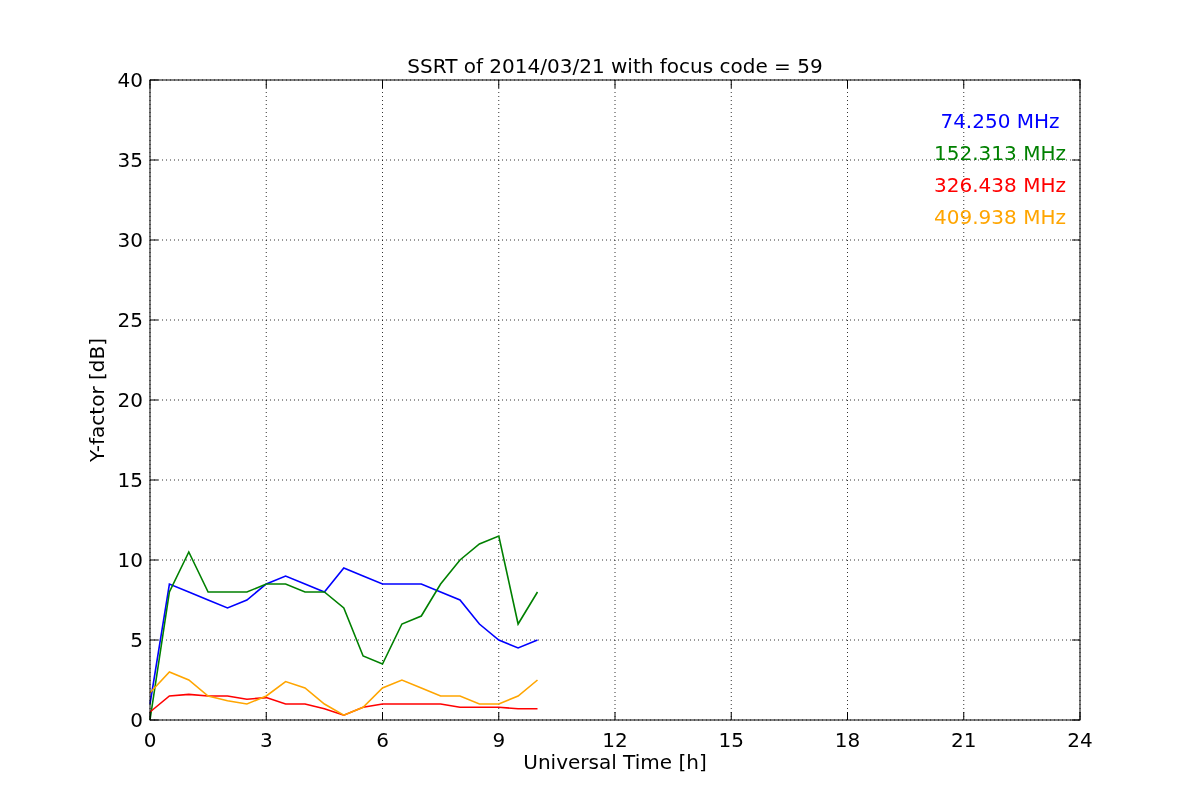 Image resolution: width=1200 pixels, height=800 pixels. What do you see at coordinates (1000, 121) in the screenshot?
I see `legend-label: 74.250 MHz` at bounding box center [1000, 121].